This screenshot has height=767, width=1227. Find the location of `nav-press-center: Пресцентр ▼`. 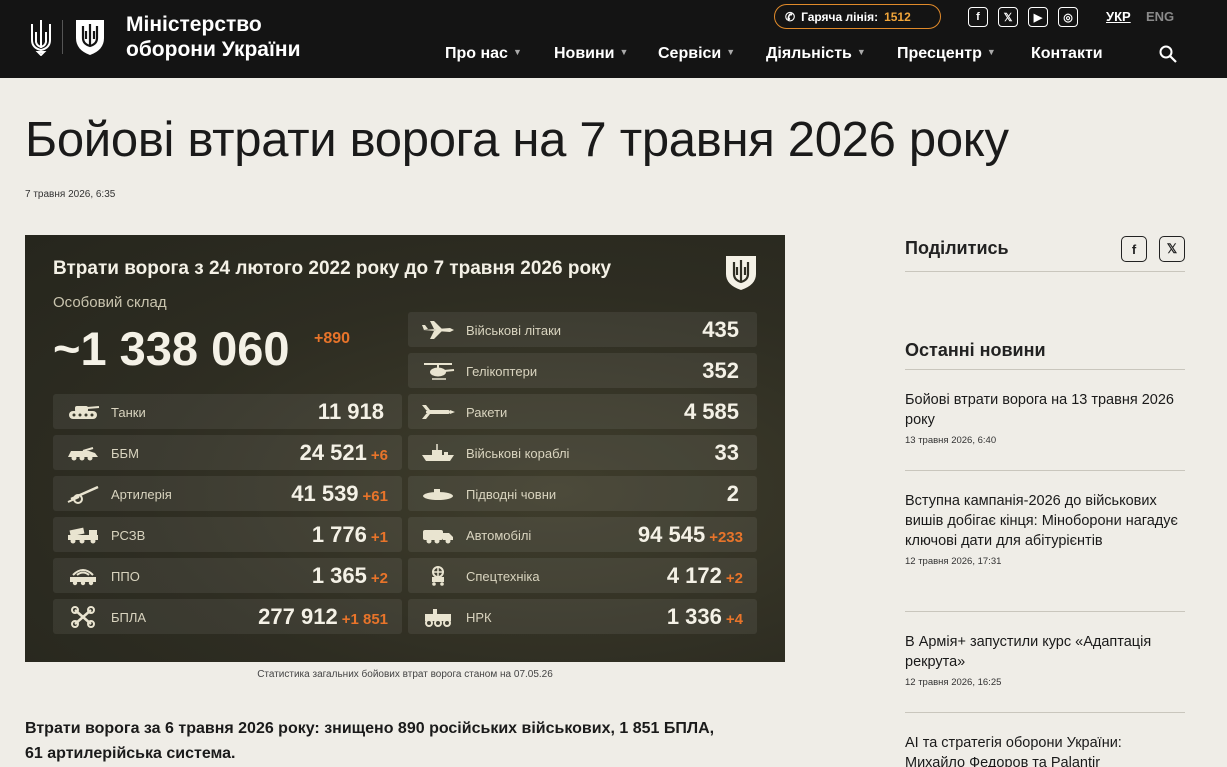

nav-press-center: Пресцентр ▼ is located at coordinates (946, 54).